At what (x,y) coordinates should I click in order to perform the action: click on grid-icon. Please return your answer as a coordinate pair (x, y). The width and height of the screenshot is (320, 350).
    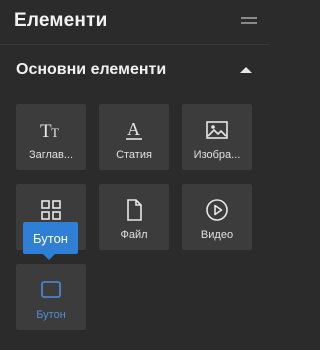
    Looking at the image, I should click on (51, 210).